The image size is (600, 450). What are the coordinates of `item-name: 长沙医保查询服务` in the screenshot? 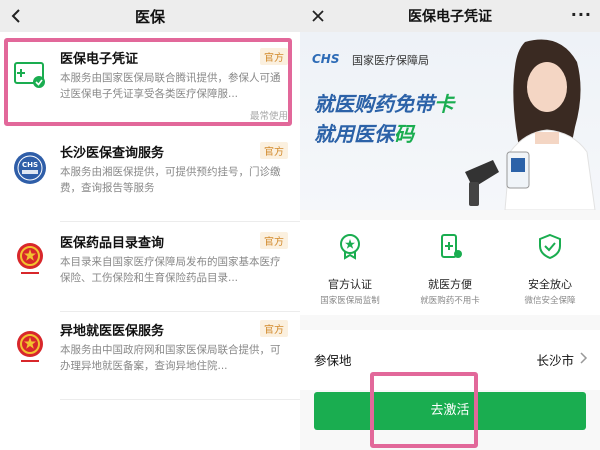 It's located at (112, 153).